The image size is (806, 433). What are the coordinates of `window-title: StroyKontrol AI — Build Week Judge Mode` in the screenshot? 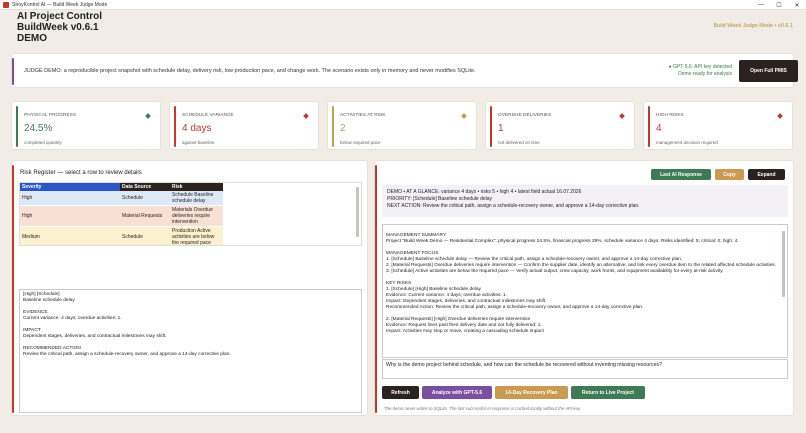 It's located at (60, 4).